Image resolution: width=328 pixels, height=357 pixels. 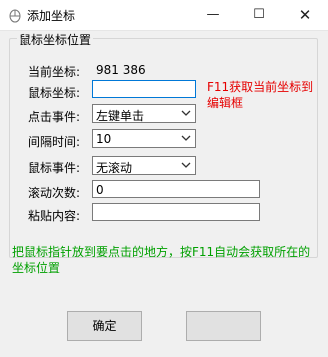 What do you see at coordinates (54, 168) in the screenshot?
I see `mouse-event-label: 鼠标事件:` at bounding box center [54, 168].